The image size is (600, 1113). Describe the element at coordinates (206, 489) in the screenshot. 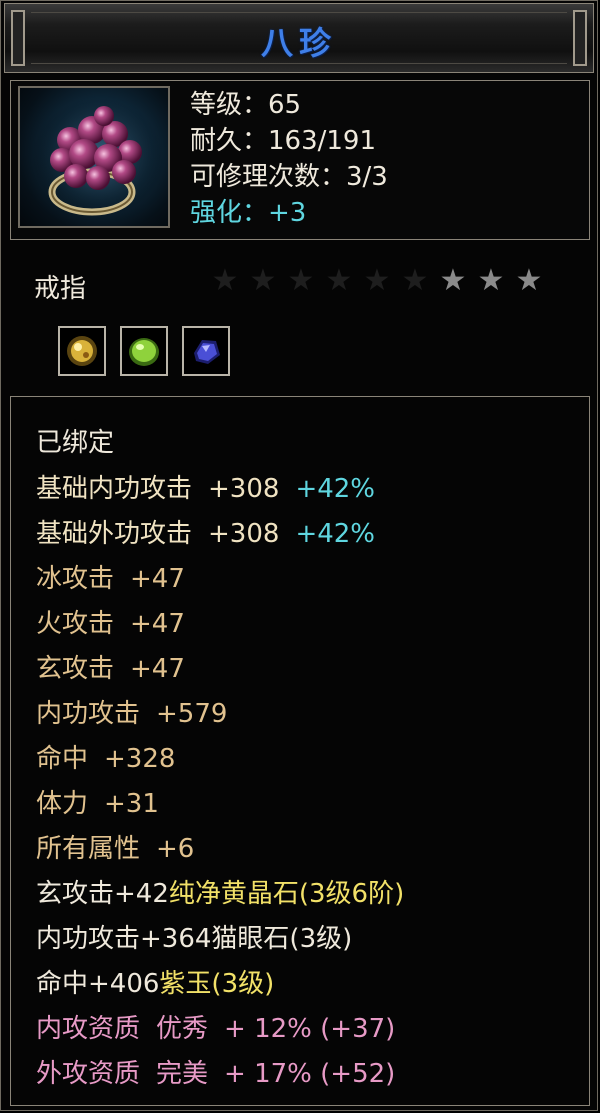

I see `attr-row: 基础内功攻击 +308 +42%` at that location.